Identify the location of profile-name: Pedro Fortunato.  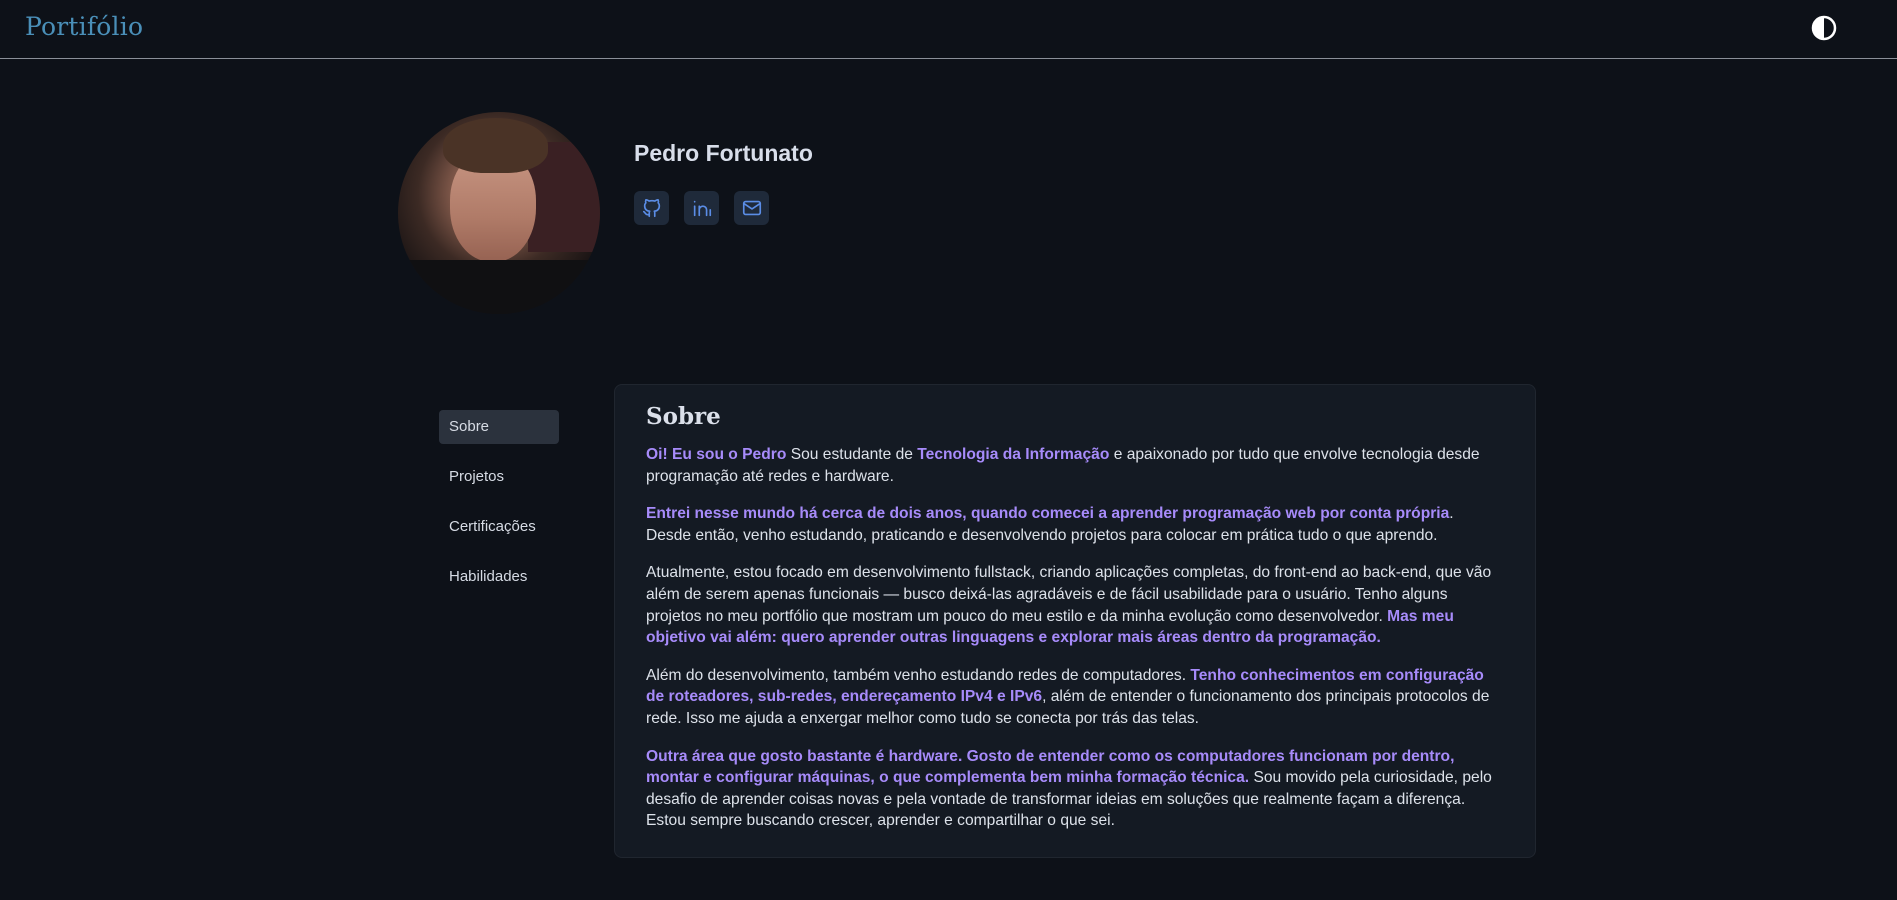
(723, 153).